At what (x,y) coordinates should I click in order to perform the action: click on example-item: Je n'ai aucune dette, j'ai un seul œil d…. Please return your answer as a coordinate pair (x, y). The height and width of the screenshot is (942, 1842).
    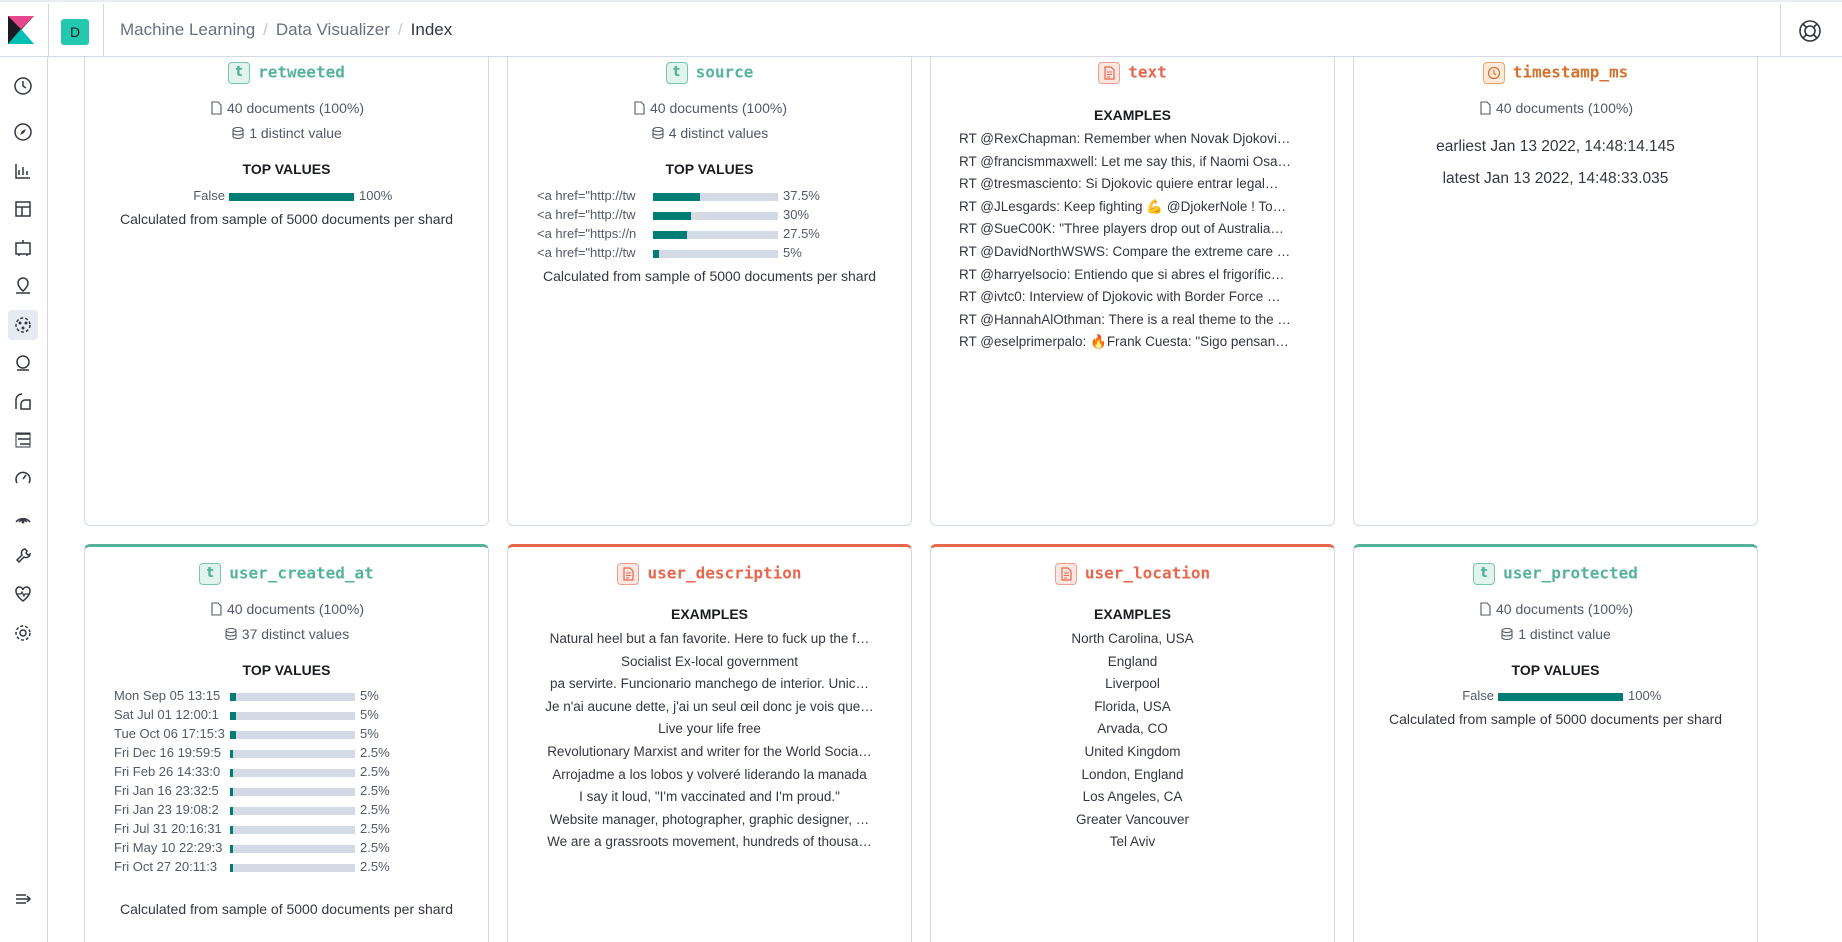
    Looking at the image, I should click on (709, 706).